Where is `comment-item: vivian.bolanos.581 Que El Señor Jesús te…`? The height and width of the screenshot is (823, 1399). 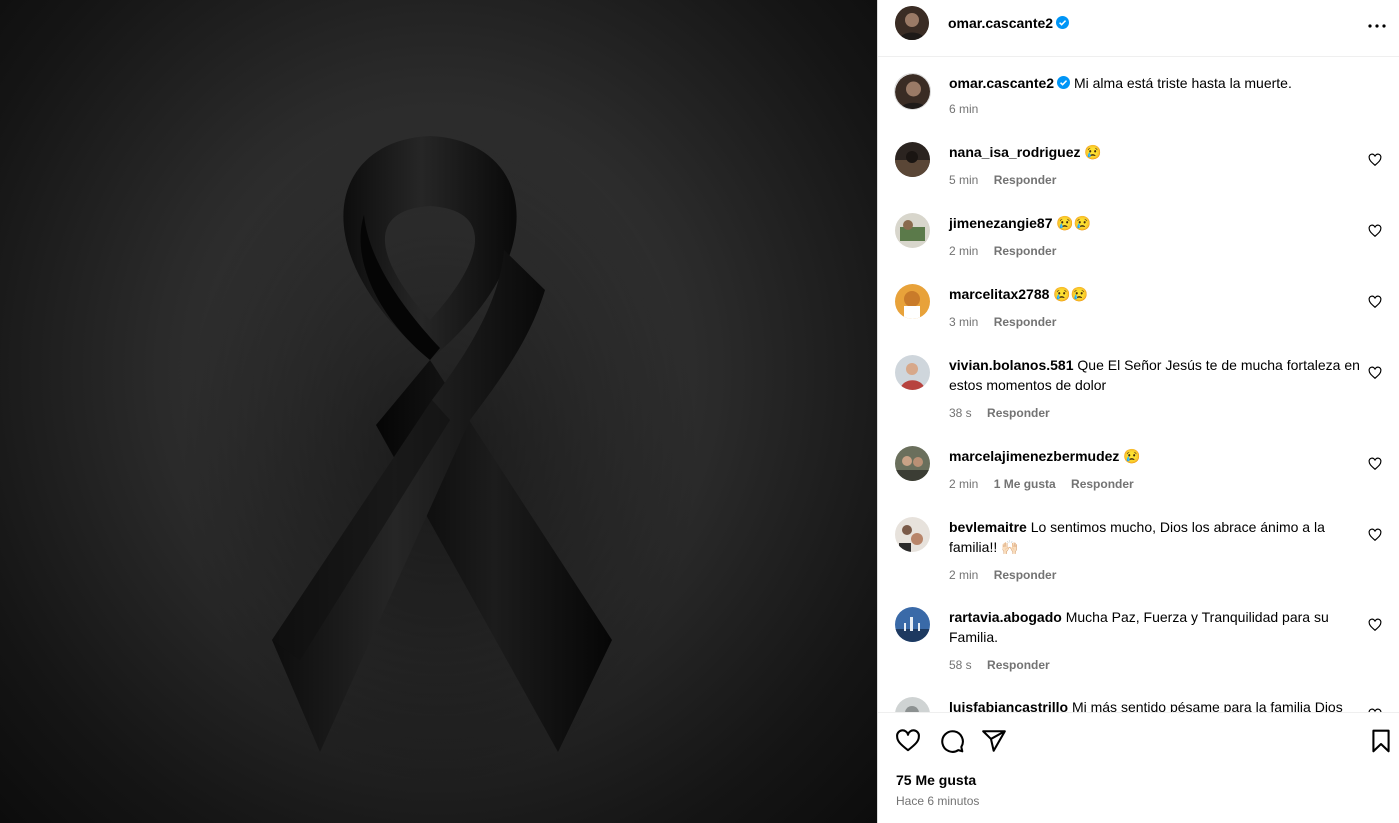 comment-item: vivian.bolanos.581 Que El Señor Jesús te… is located at coordinates (1138, 395).